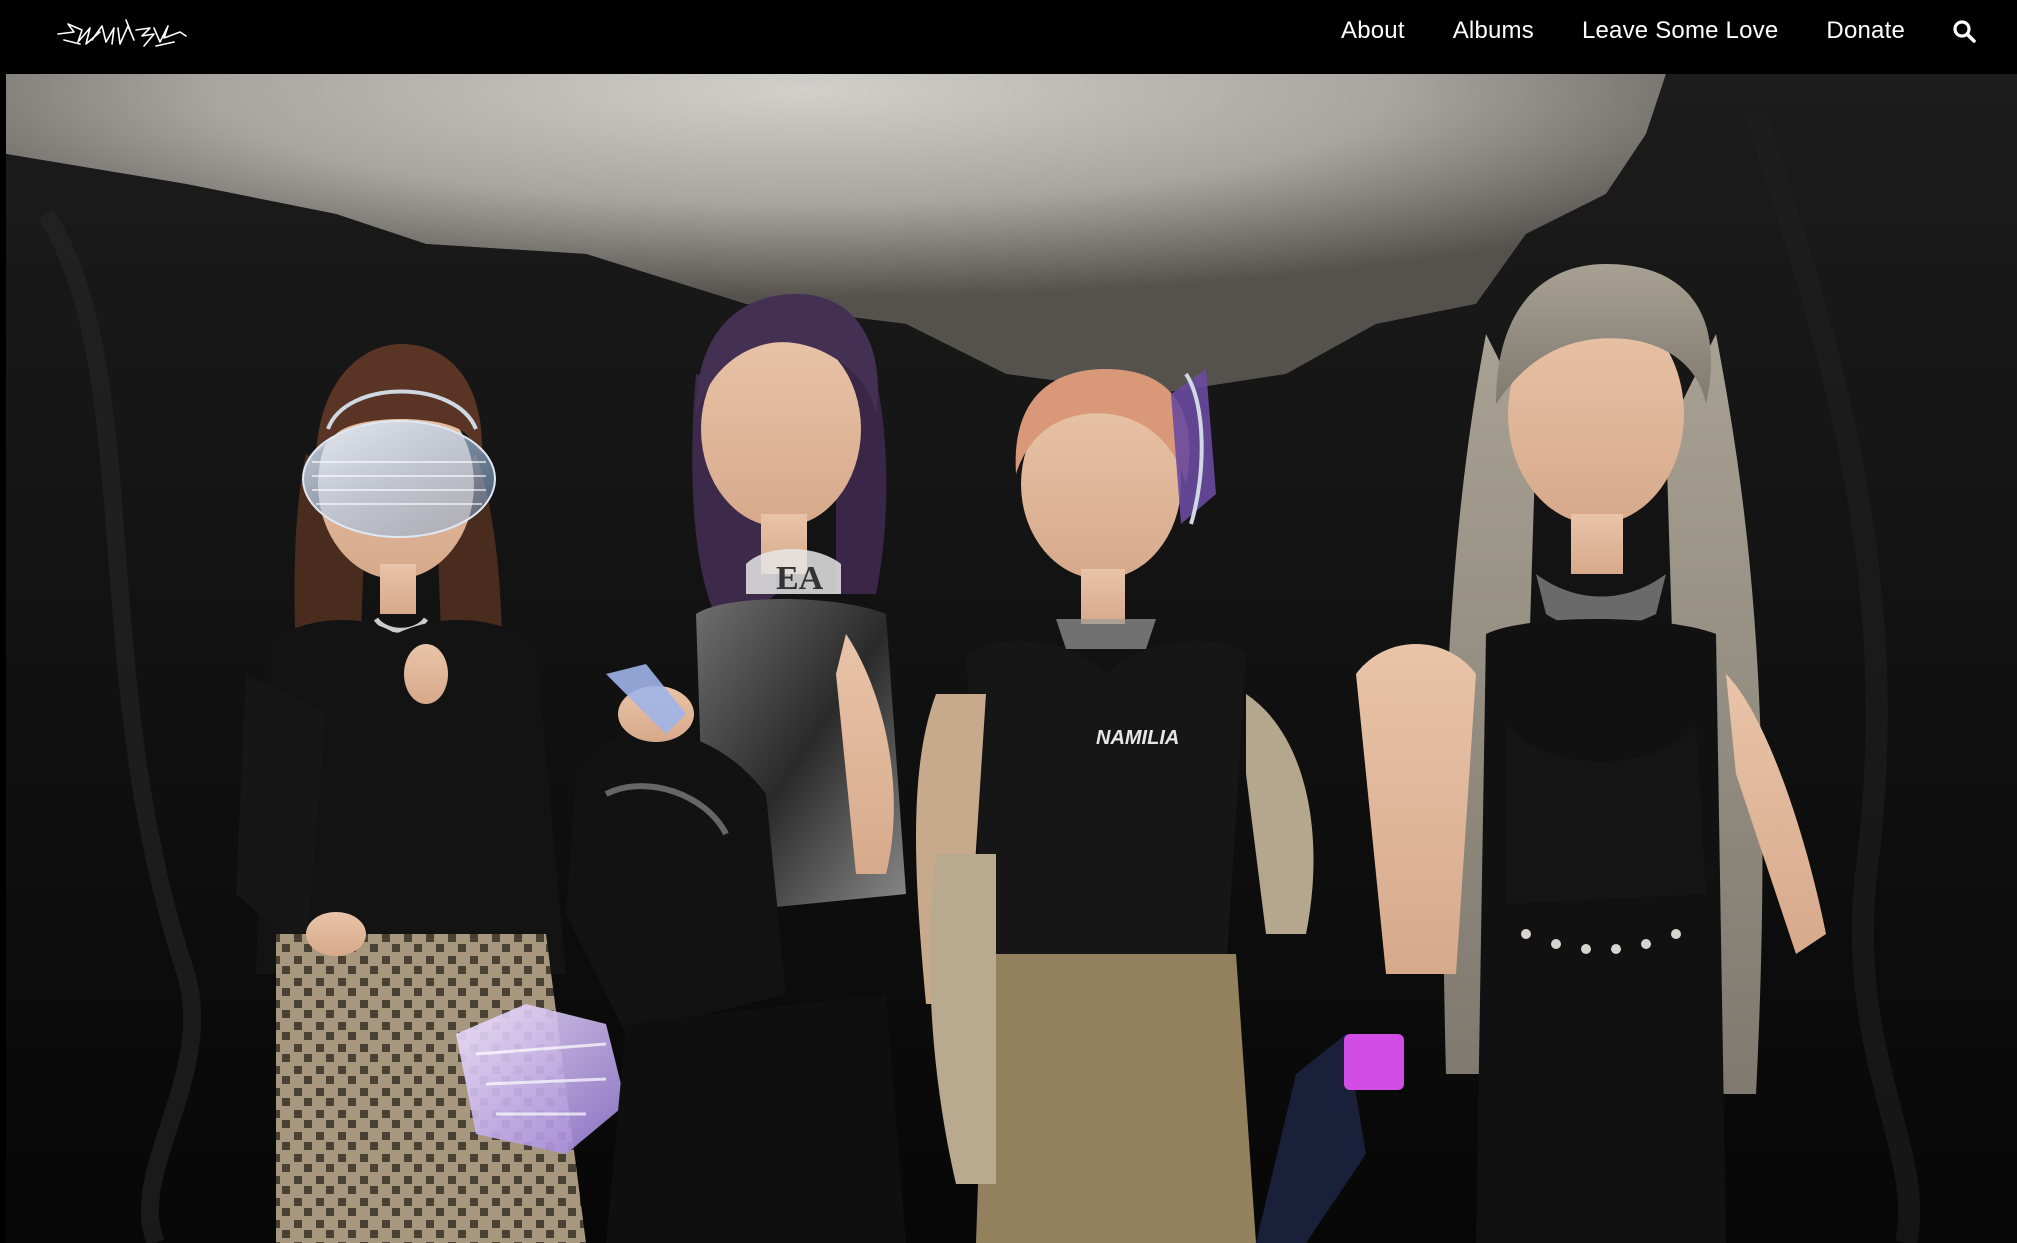  I want to click on nav-about: About, so click(1373, 31).